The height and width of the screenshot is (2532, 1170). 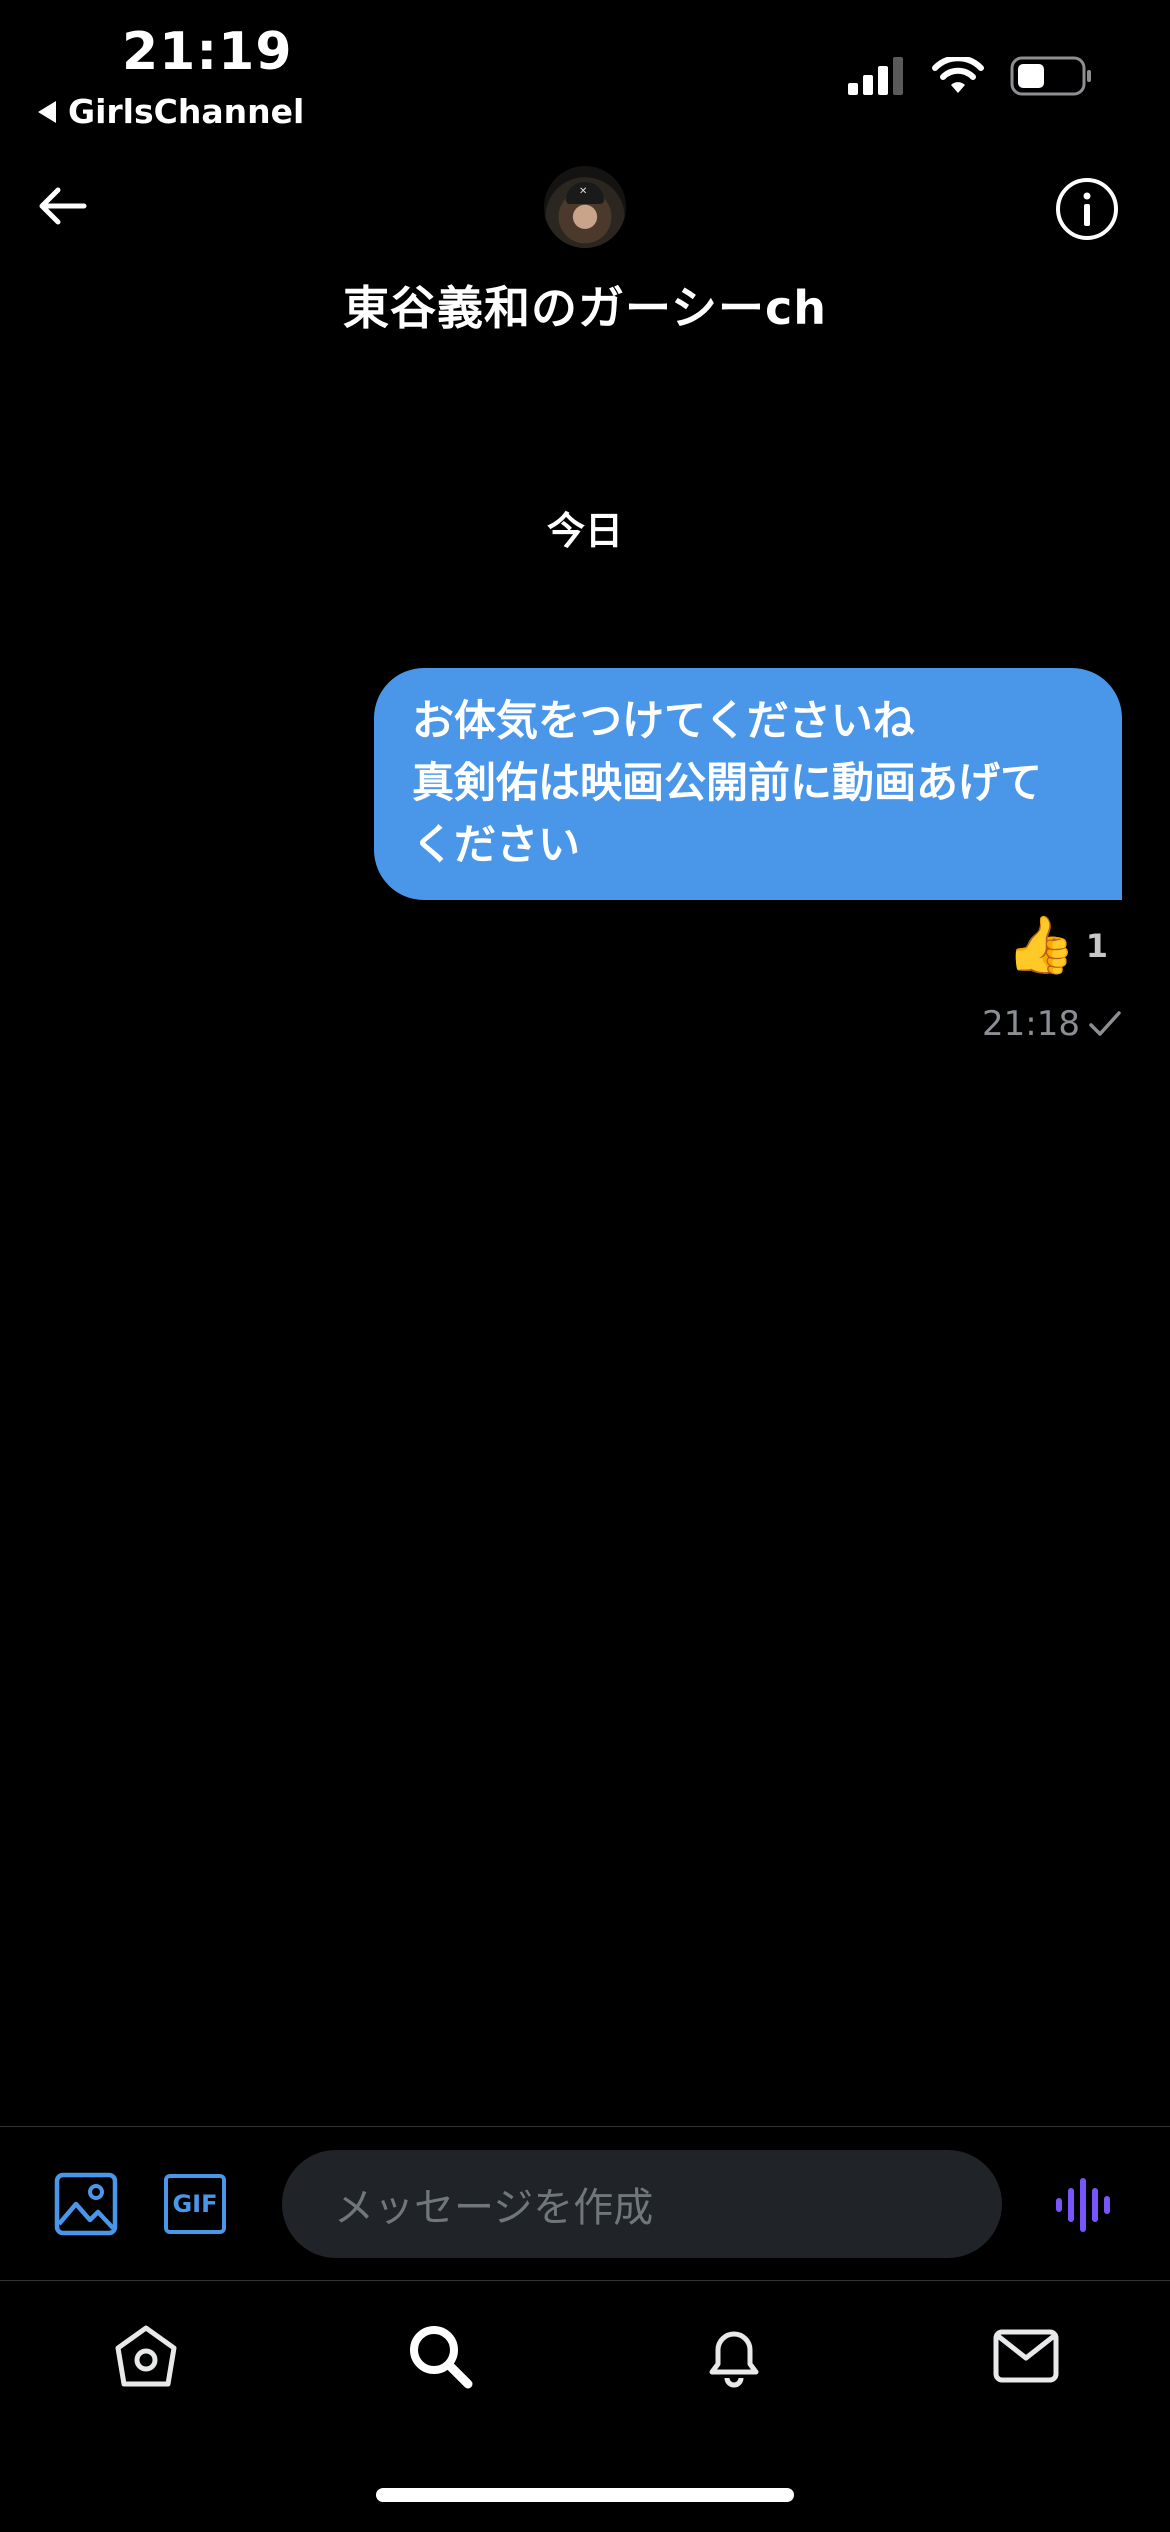 I want to click on messages-icon, so click(x=1026, y=2356).